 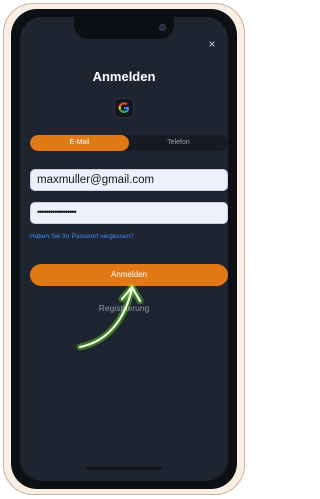 I want to click on page-title: Anmelden, so click(x=124, y=76).